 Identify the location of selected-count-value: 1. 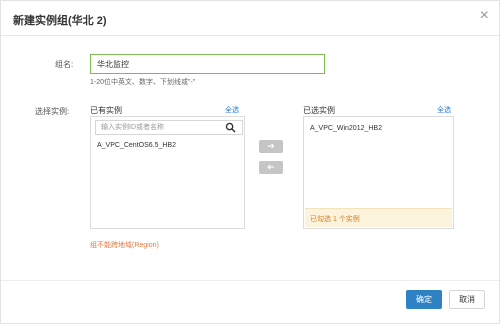
(334, 219).